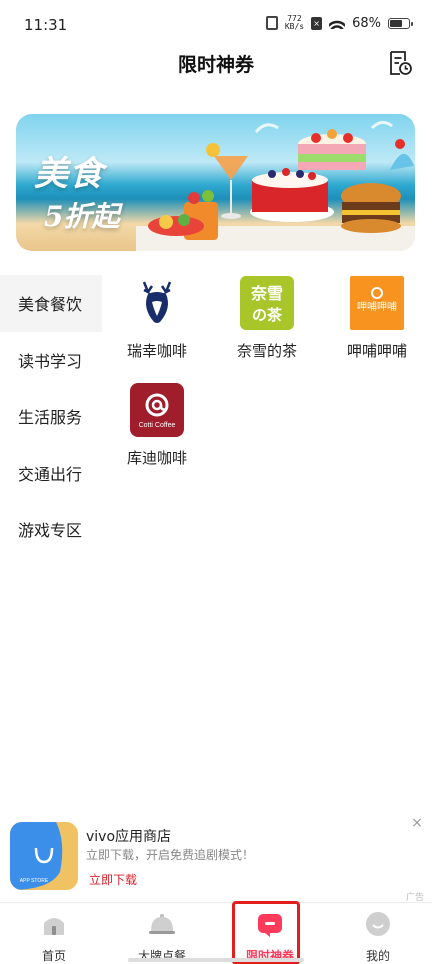 The image size is (432, 964). I want to click on nav-home: 首页, so click(54, 933).